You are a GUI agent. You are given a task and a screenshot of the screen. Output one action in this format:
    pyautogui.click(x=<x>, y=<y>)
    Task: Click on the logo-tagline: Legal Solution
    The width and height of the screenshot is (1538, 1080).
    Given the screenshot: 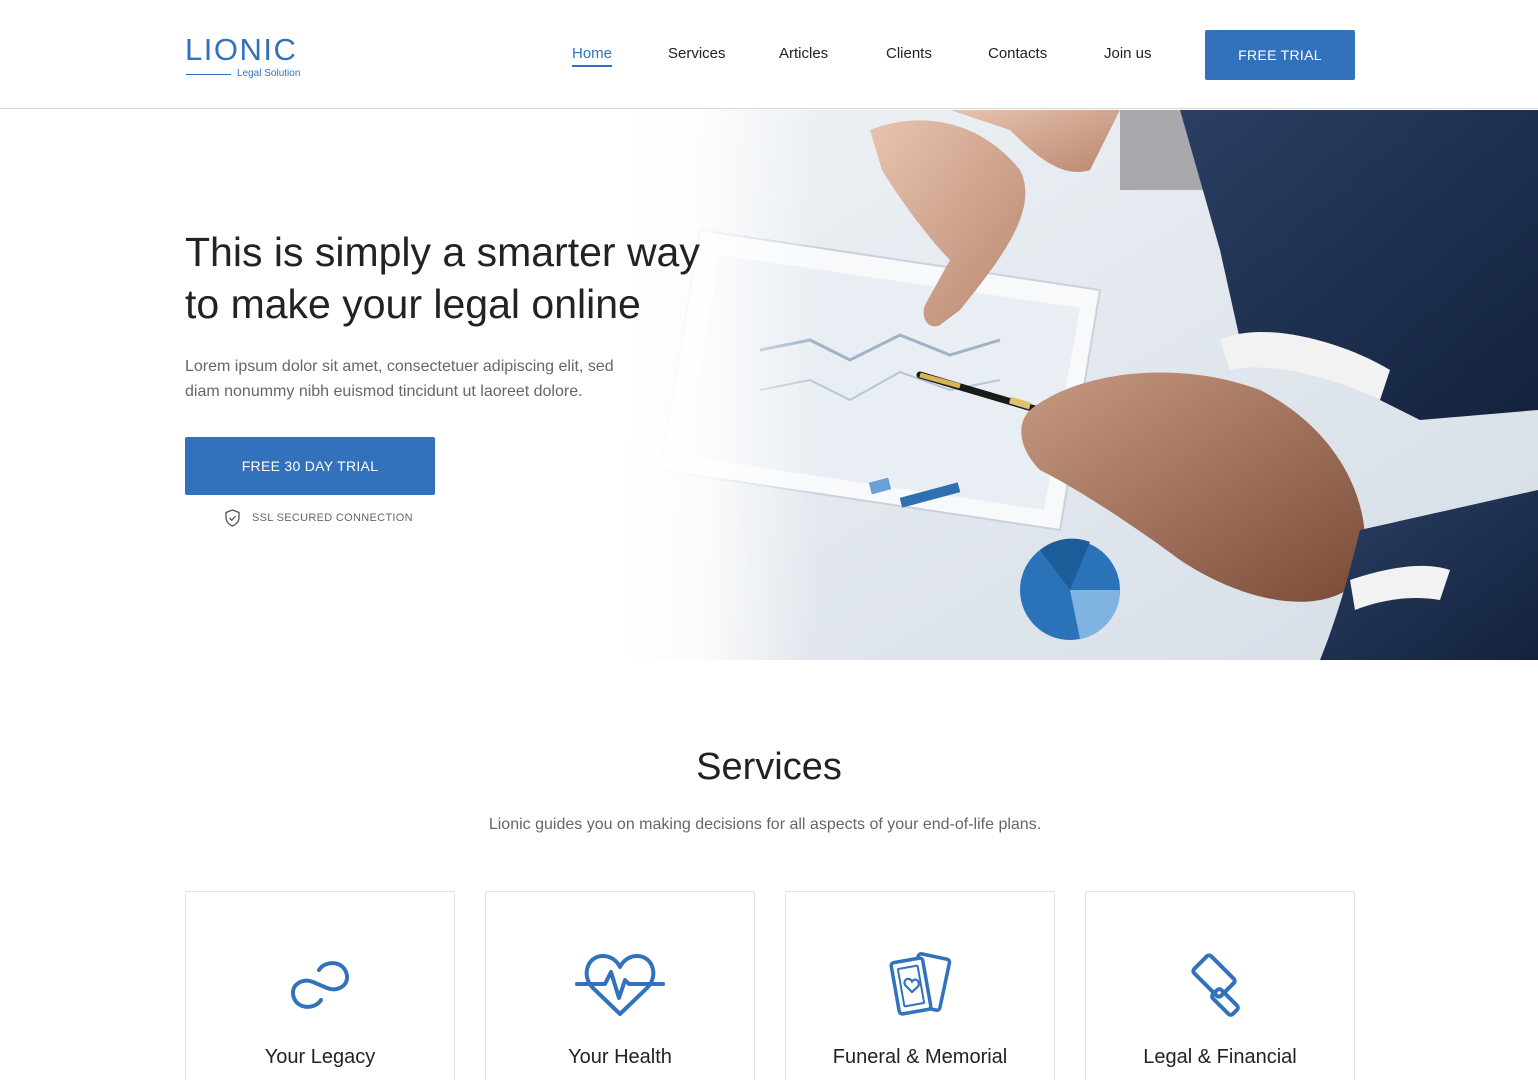 What is the action you would take?
    pyautogui.click(x=269, y=73)
    